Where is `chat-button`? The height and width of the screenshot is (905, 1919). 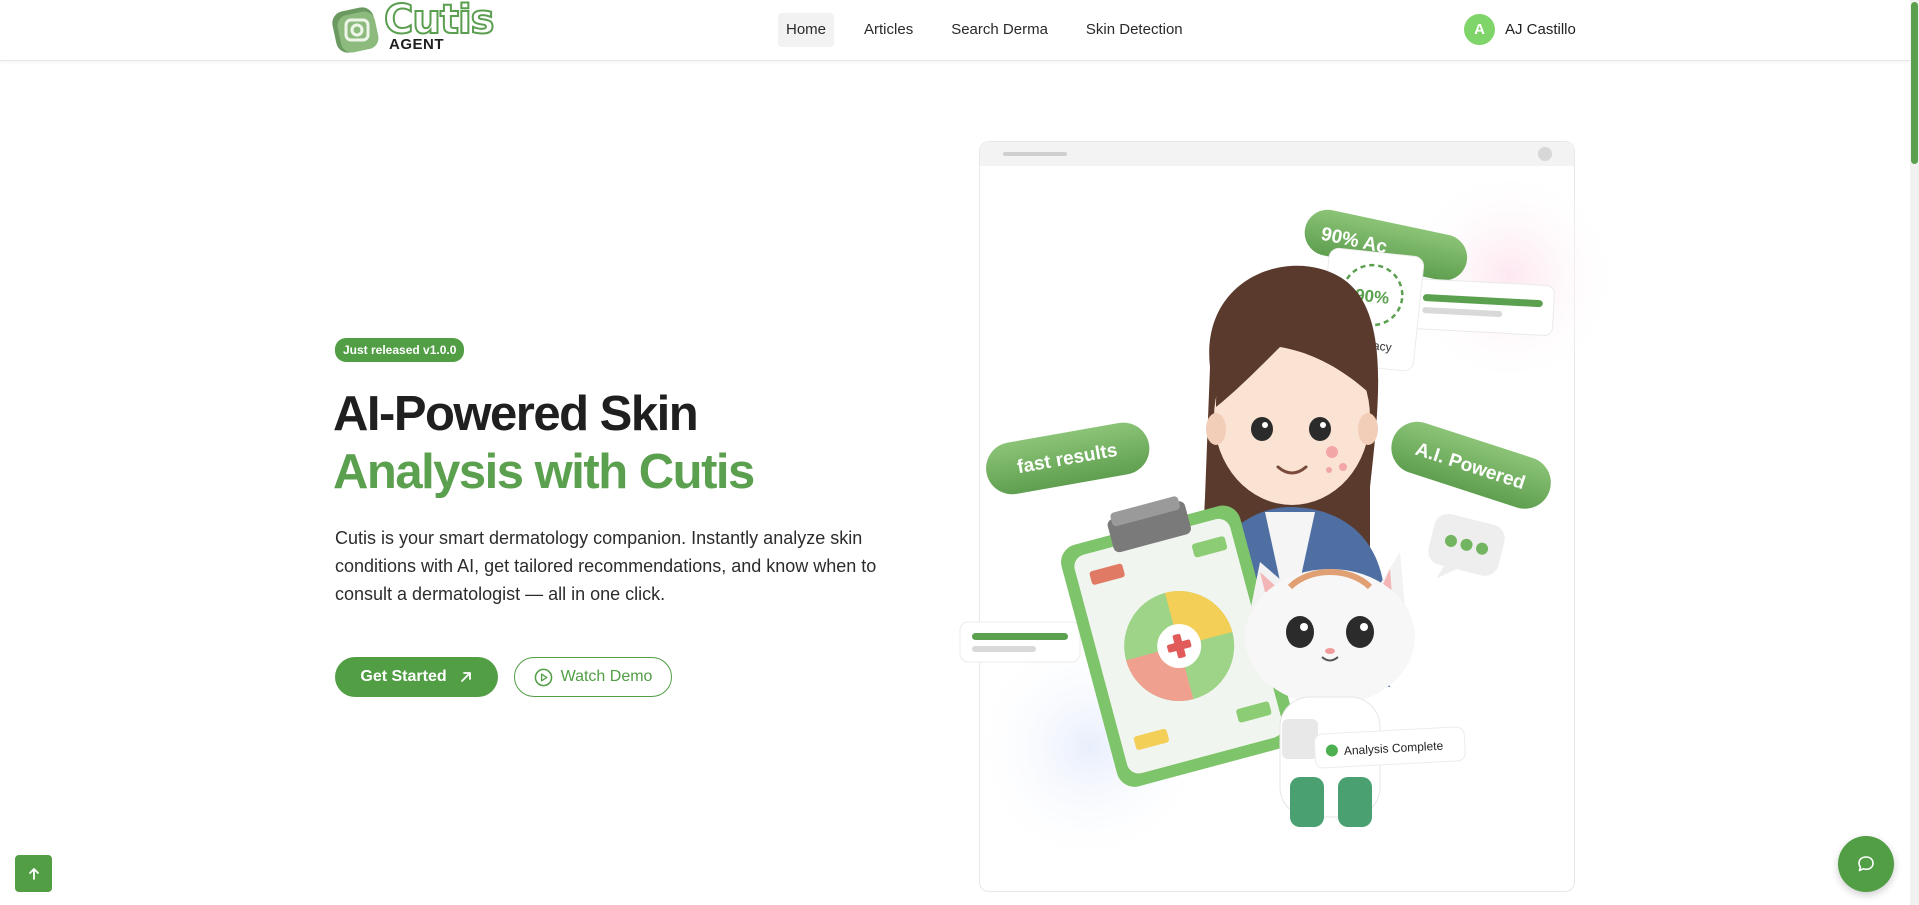 chat-button is located at coordinates (1866, 864).